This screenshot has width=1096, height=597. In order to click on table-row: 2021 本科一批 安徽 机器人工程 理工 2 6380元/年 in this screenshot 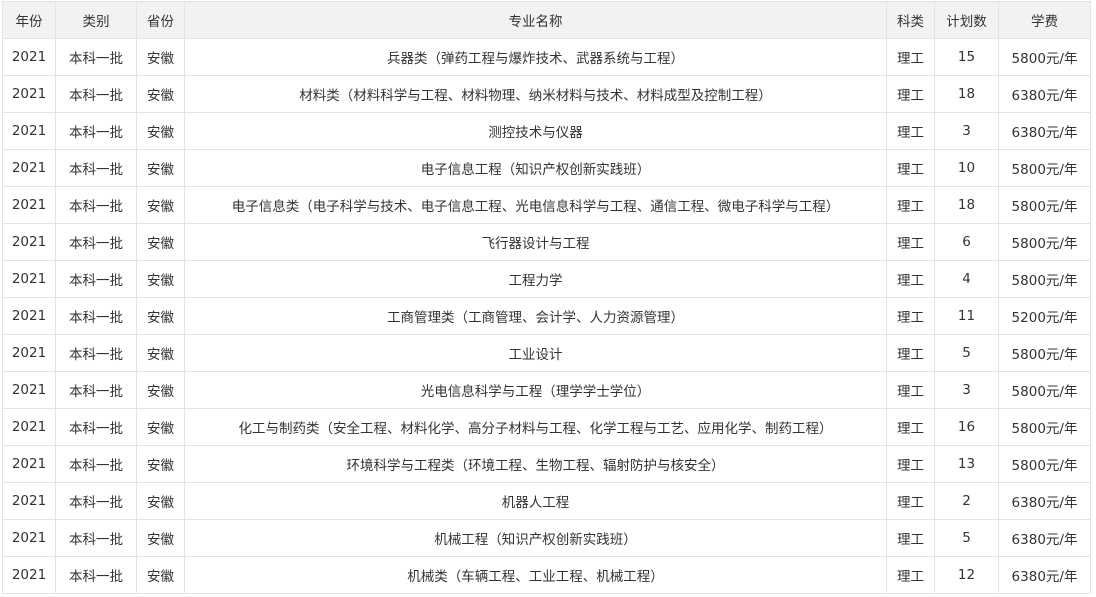, I will do `click(546, 501)`.